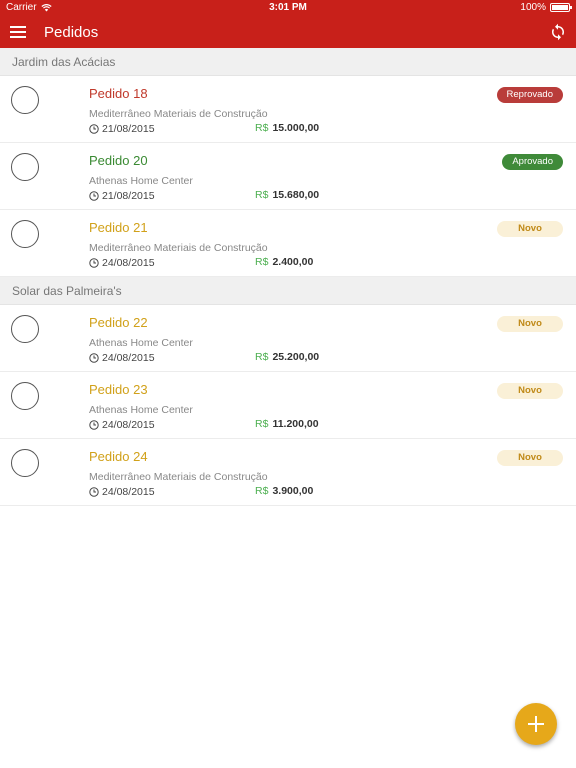 This screenshot has height=768, width=576. What do you see at coordinates (529, 95) in the screenshot?
I see `status-badge: Reprovado` at bounding box center [529, 95].